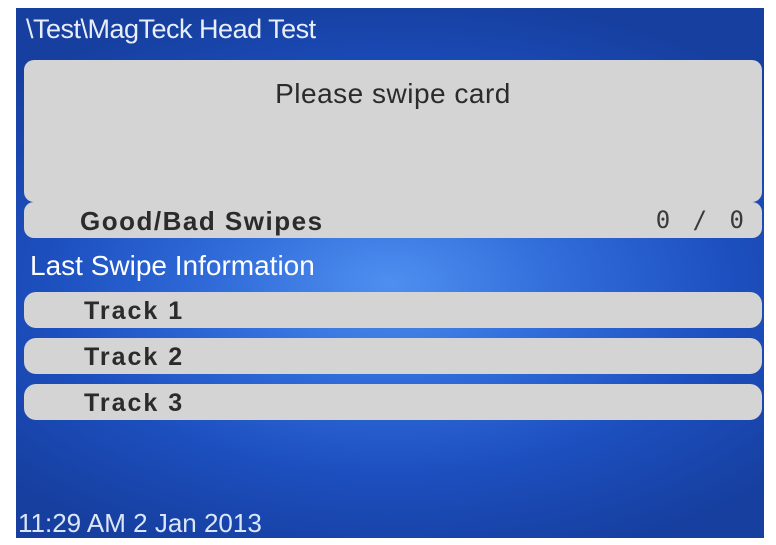 This screenshot has width=776, height=545. I want to click on track-row-3: Track 3, so click(393, 402).